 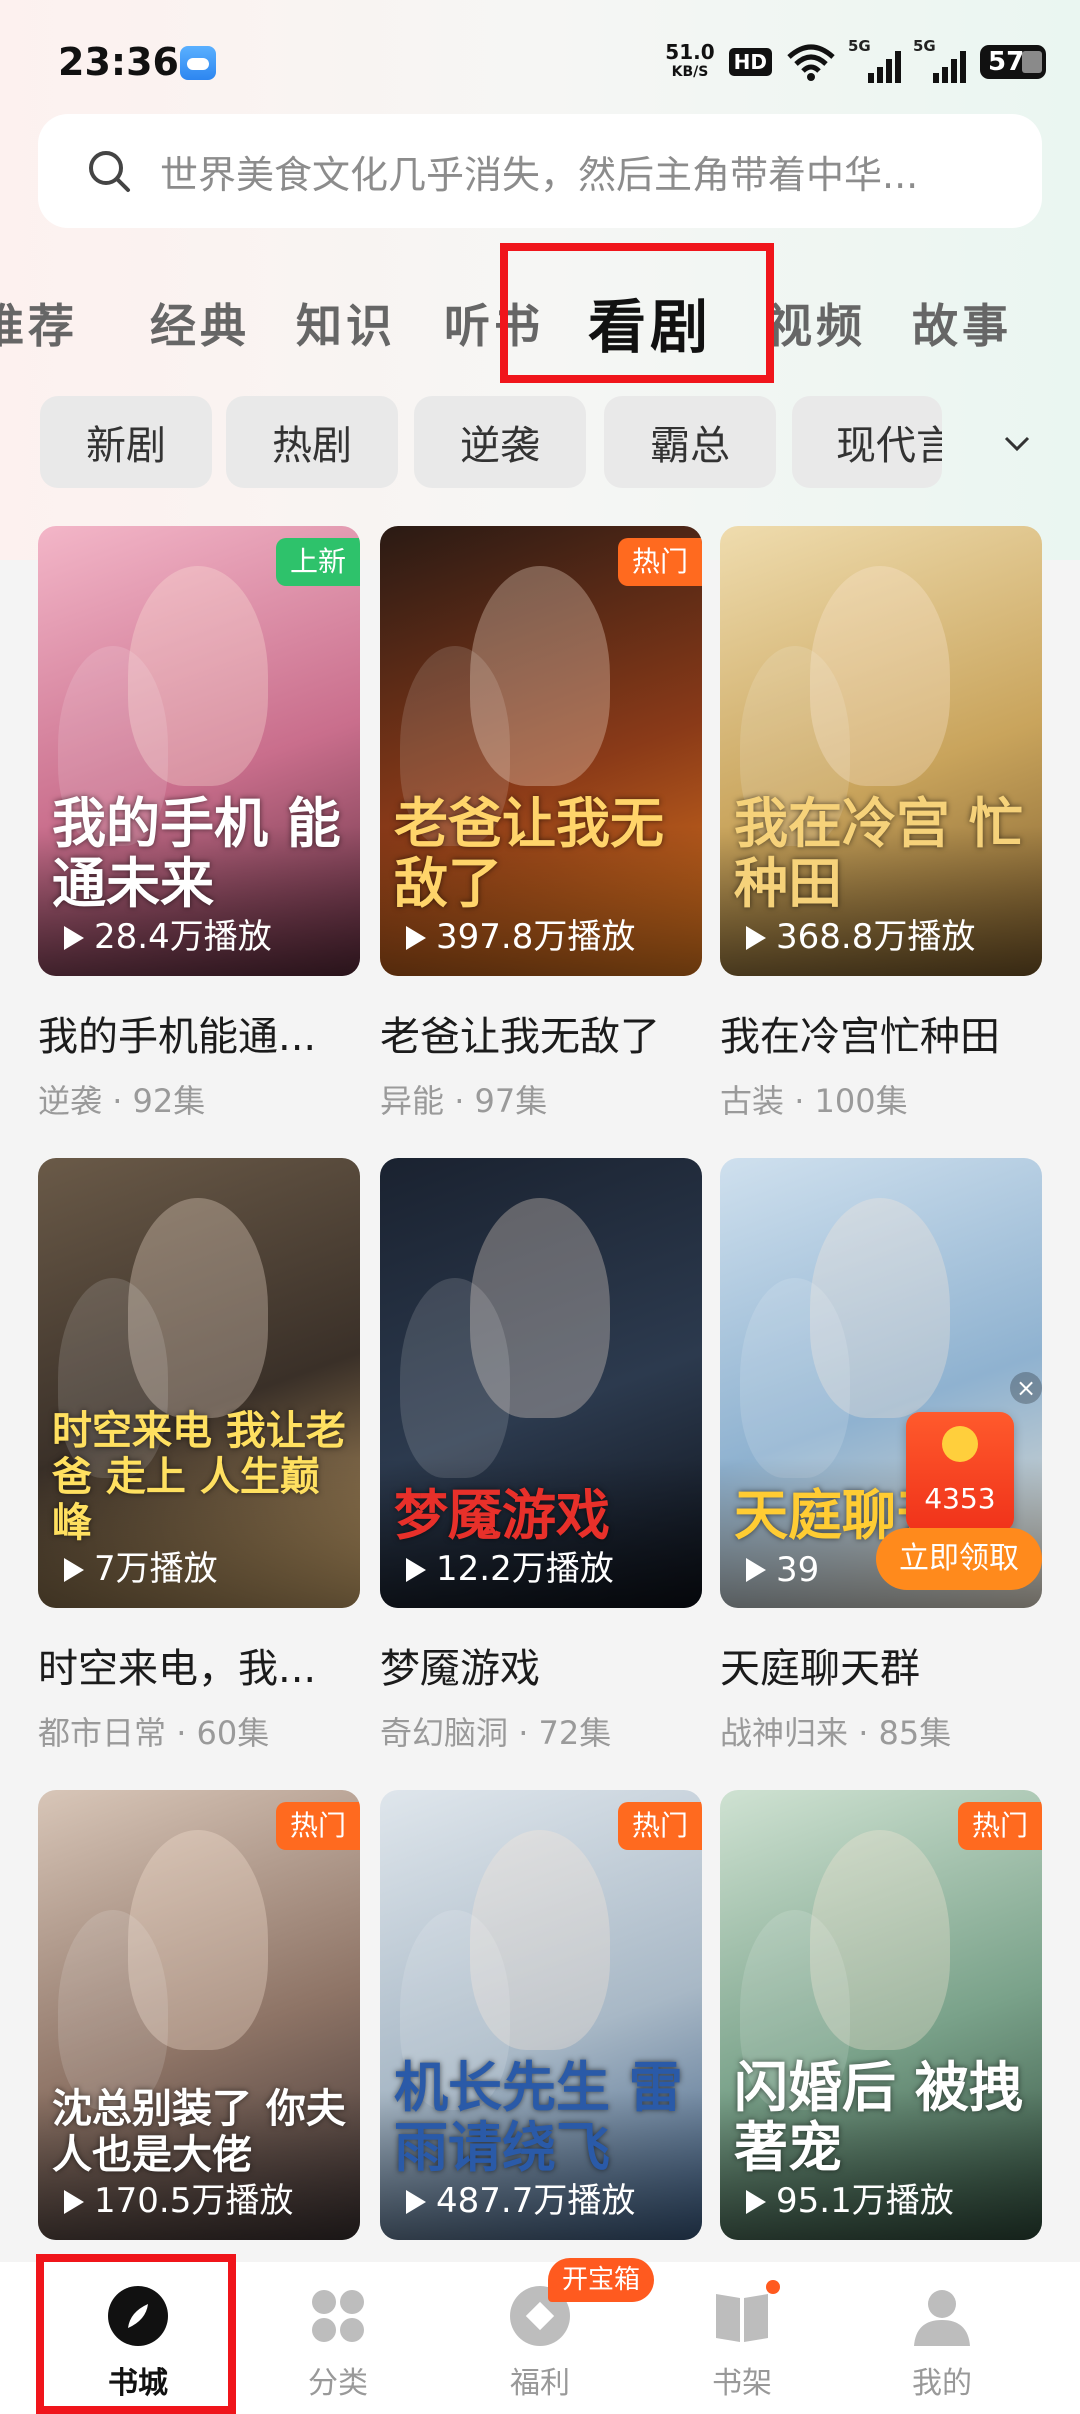 What do you see at coordinates (109, 171) in the screenshot?
I see `search-icon` at bounding box center [109, 171].